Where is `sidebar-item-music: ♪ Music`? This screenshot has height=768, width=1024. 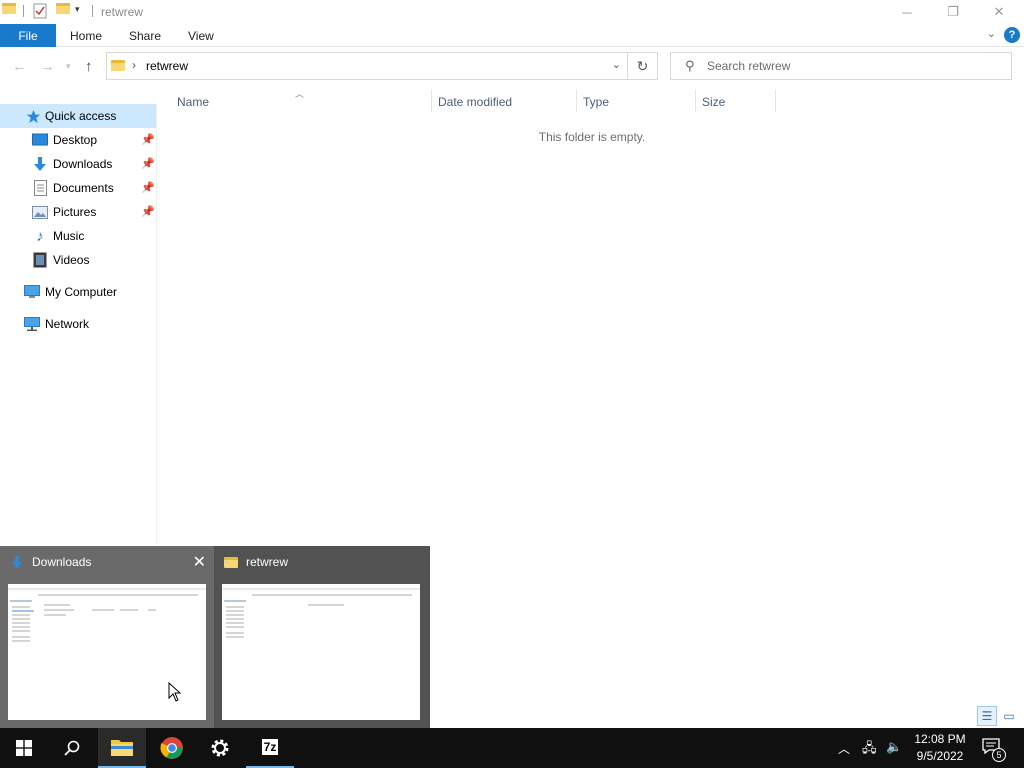 sidebar-item-music: ♪ Music is located at coordinates (78, 236).